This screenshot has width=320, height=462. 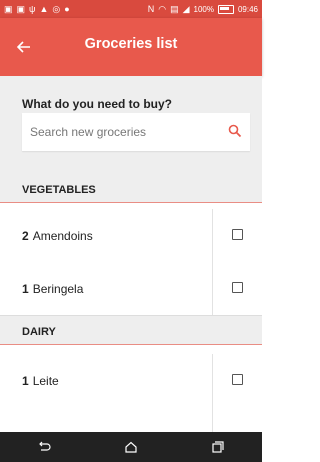 I want to click on wifi-icon: ◠, so click(x=162, y=8).